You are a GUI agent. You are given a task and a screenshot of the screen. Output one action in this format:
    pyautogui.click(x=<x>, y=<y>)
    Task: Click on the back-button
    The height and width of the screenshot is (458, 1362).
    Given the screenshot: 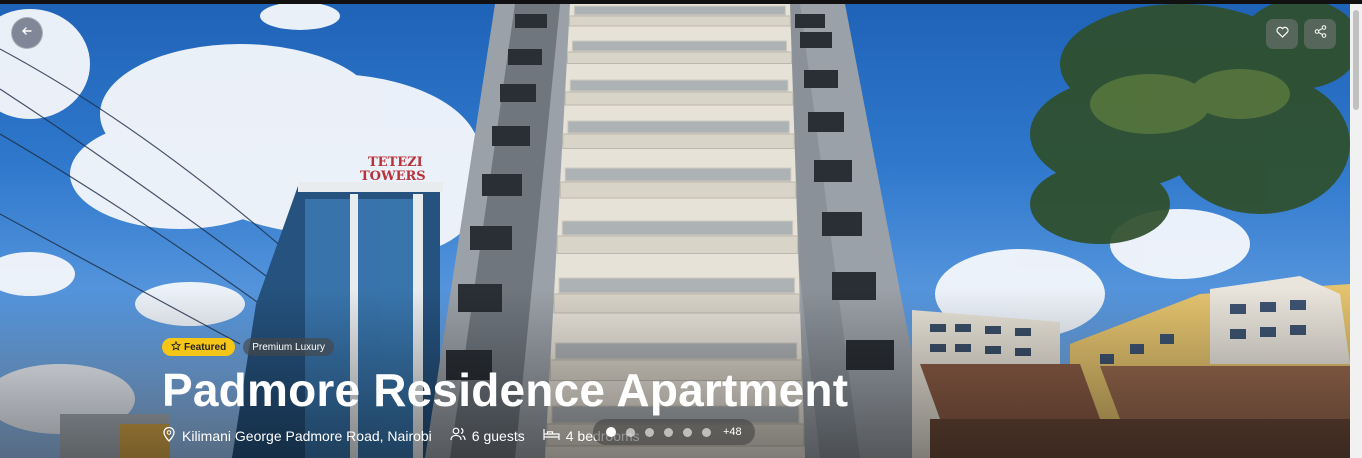 What is the action you would take?
    pyautogui.click(x=27, y=33)
    